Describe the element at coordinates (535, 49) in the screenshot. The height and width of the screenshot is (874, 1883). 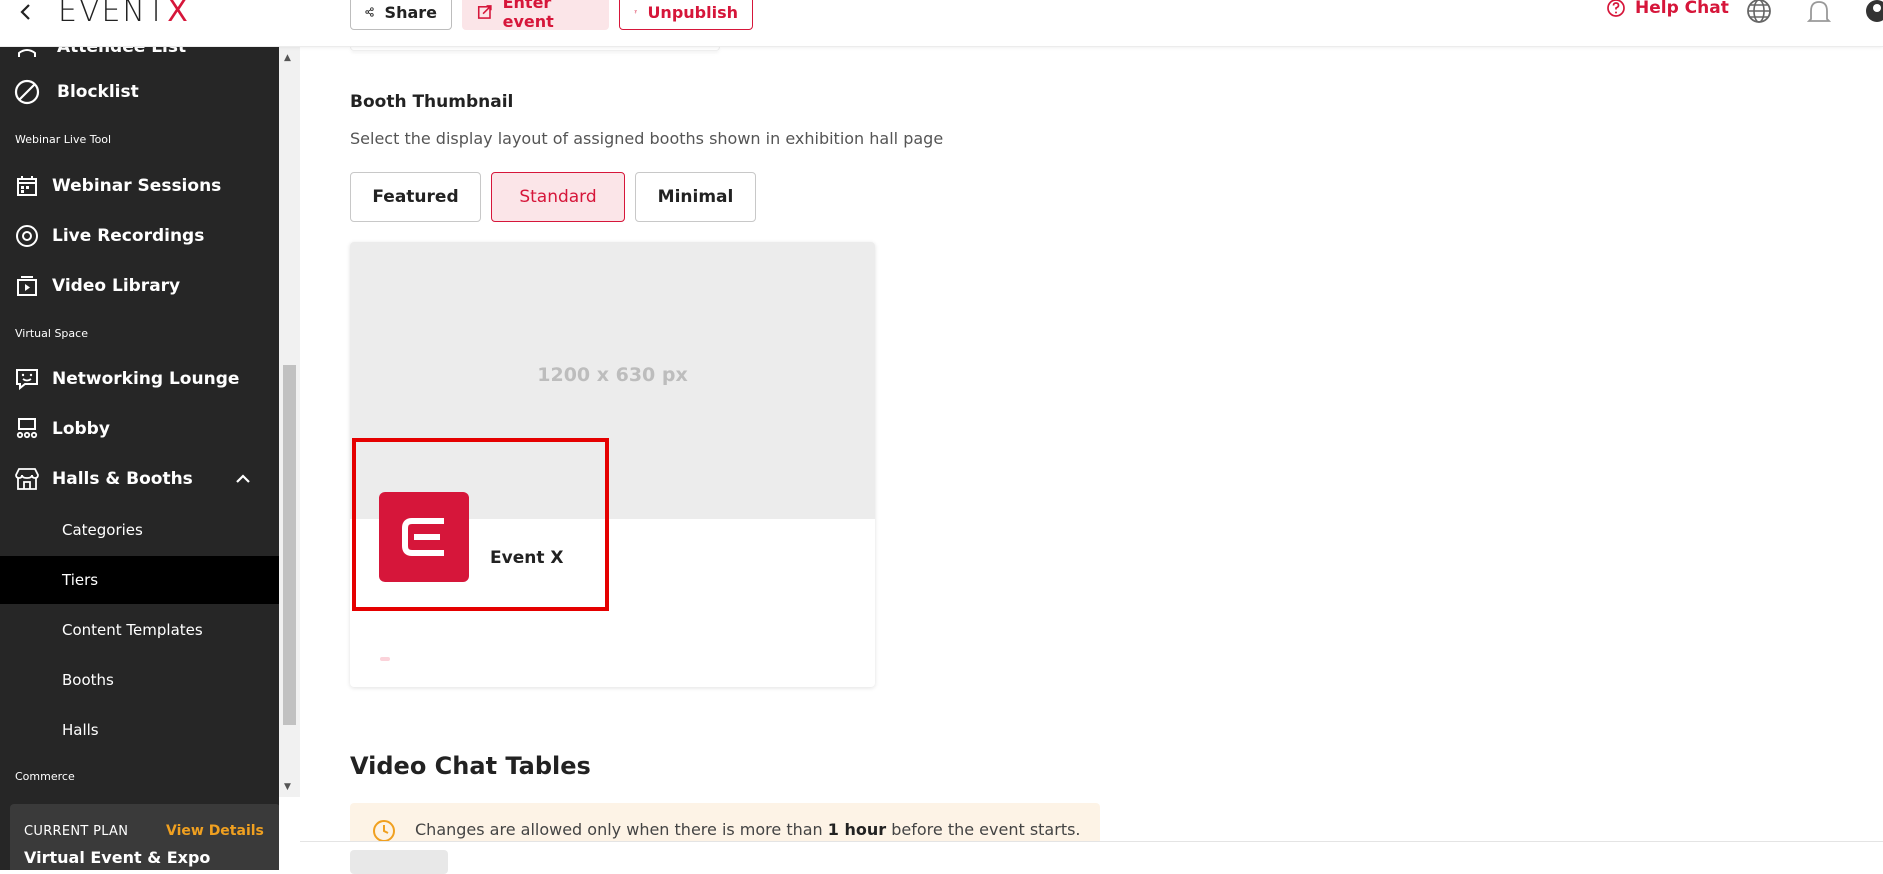
I see `previous-card-edge` at that location.